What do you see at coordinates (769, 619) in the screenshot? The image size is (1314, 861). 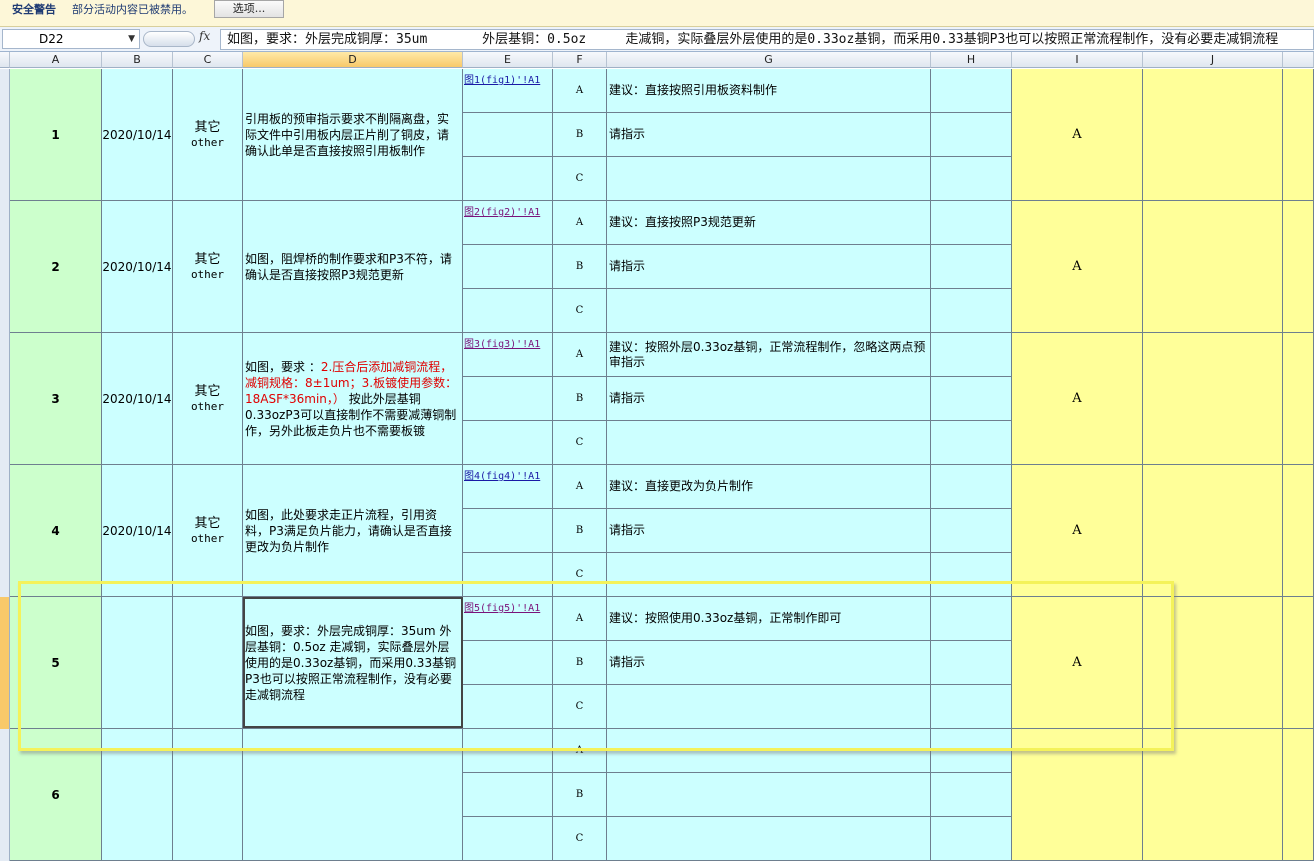 I see `cell-suggestion: 建议：按照使用0.33oz基铜，正常制作即可` at bounding box center [769, 619].